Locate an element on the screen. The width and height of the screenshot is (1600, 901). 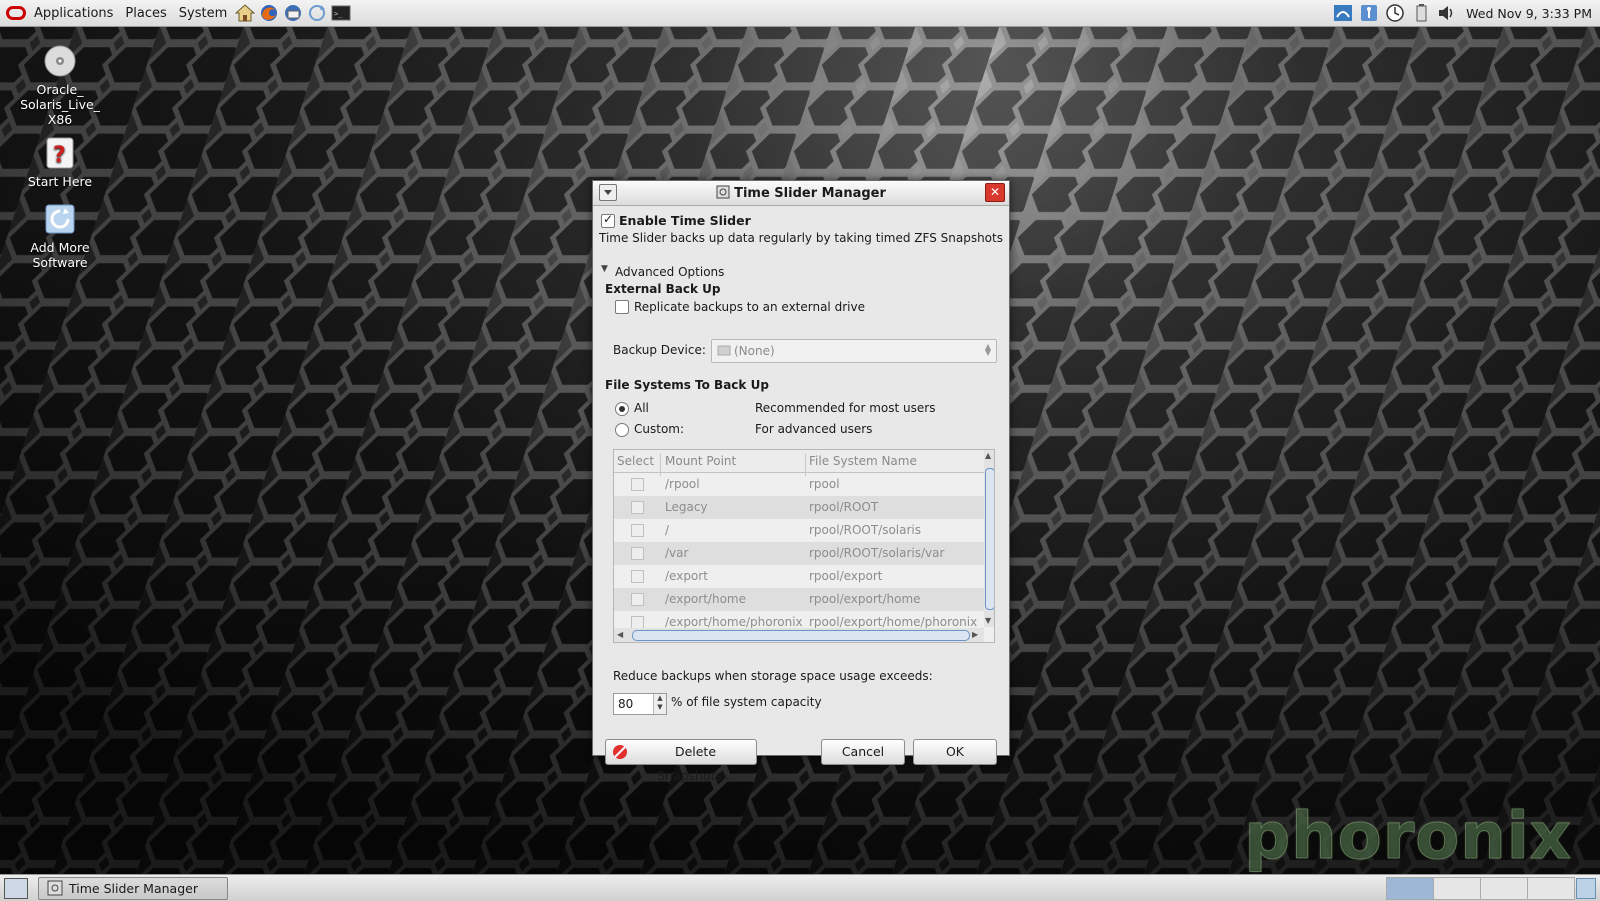
desktop-icon-oracle-solaris-live: Oracle_ Solaris_Live_ X86 is located at coordinates (60, 85).